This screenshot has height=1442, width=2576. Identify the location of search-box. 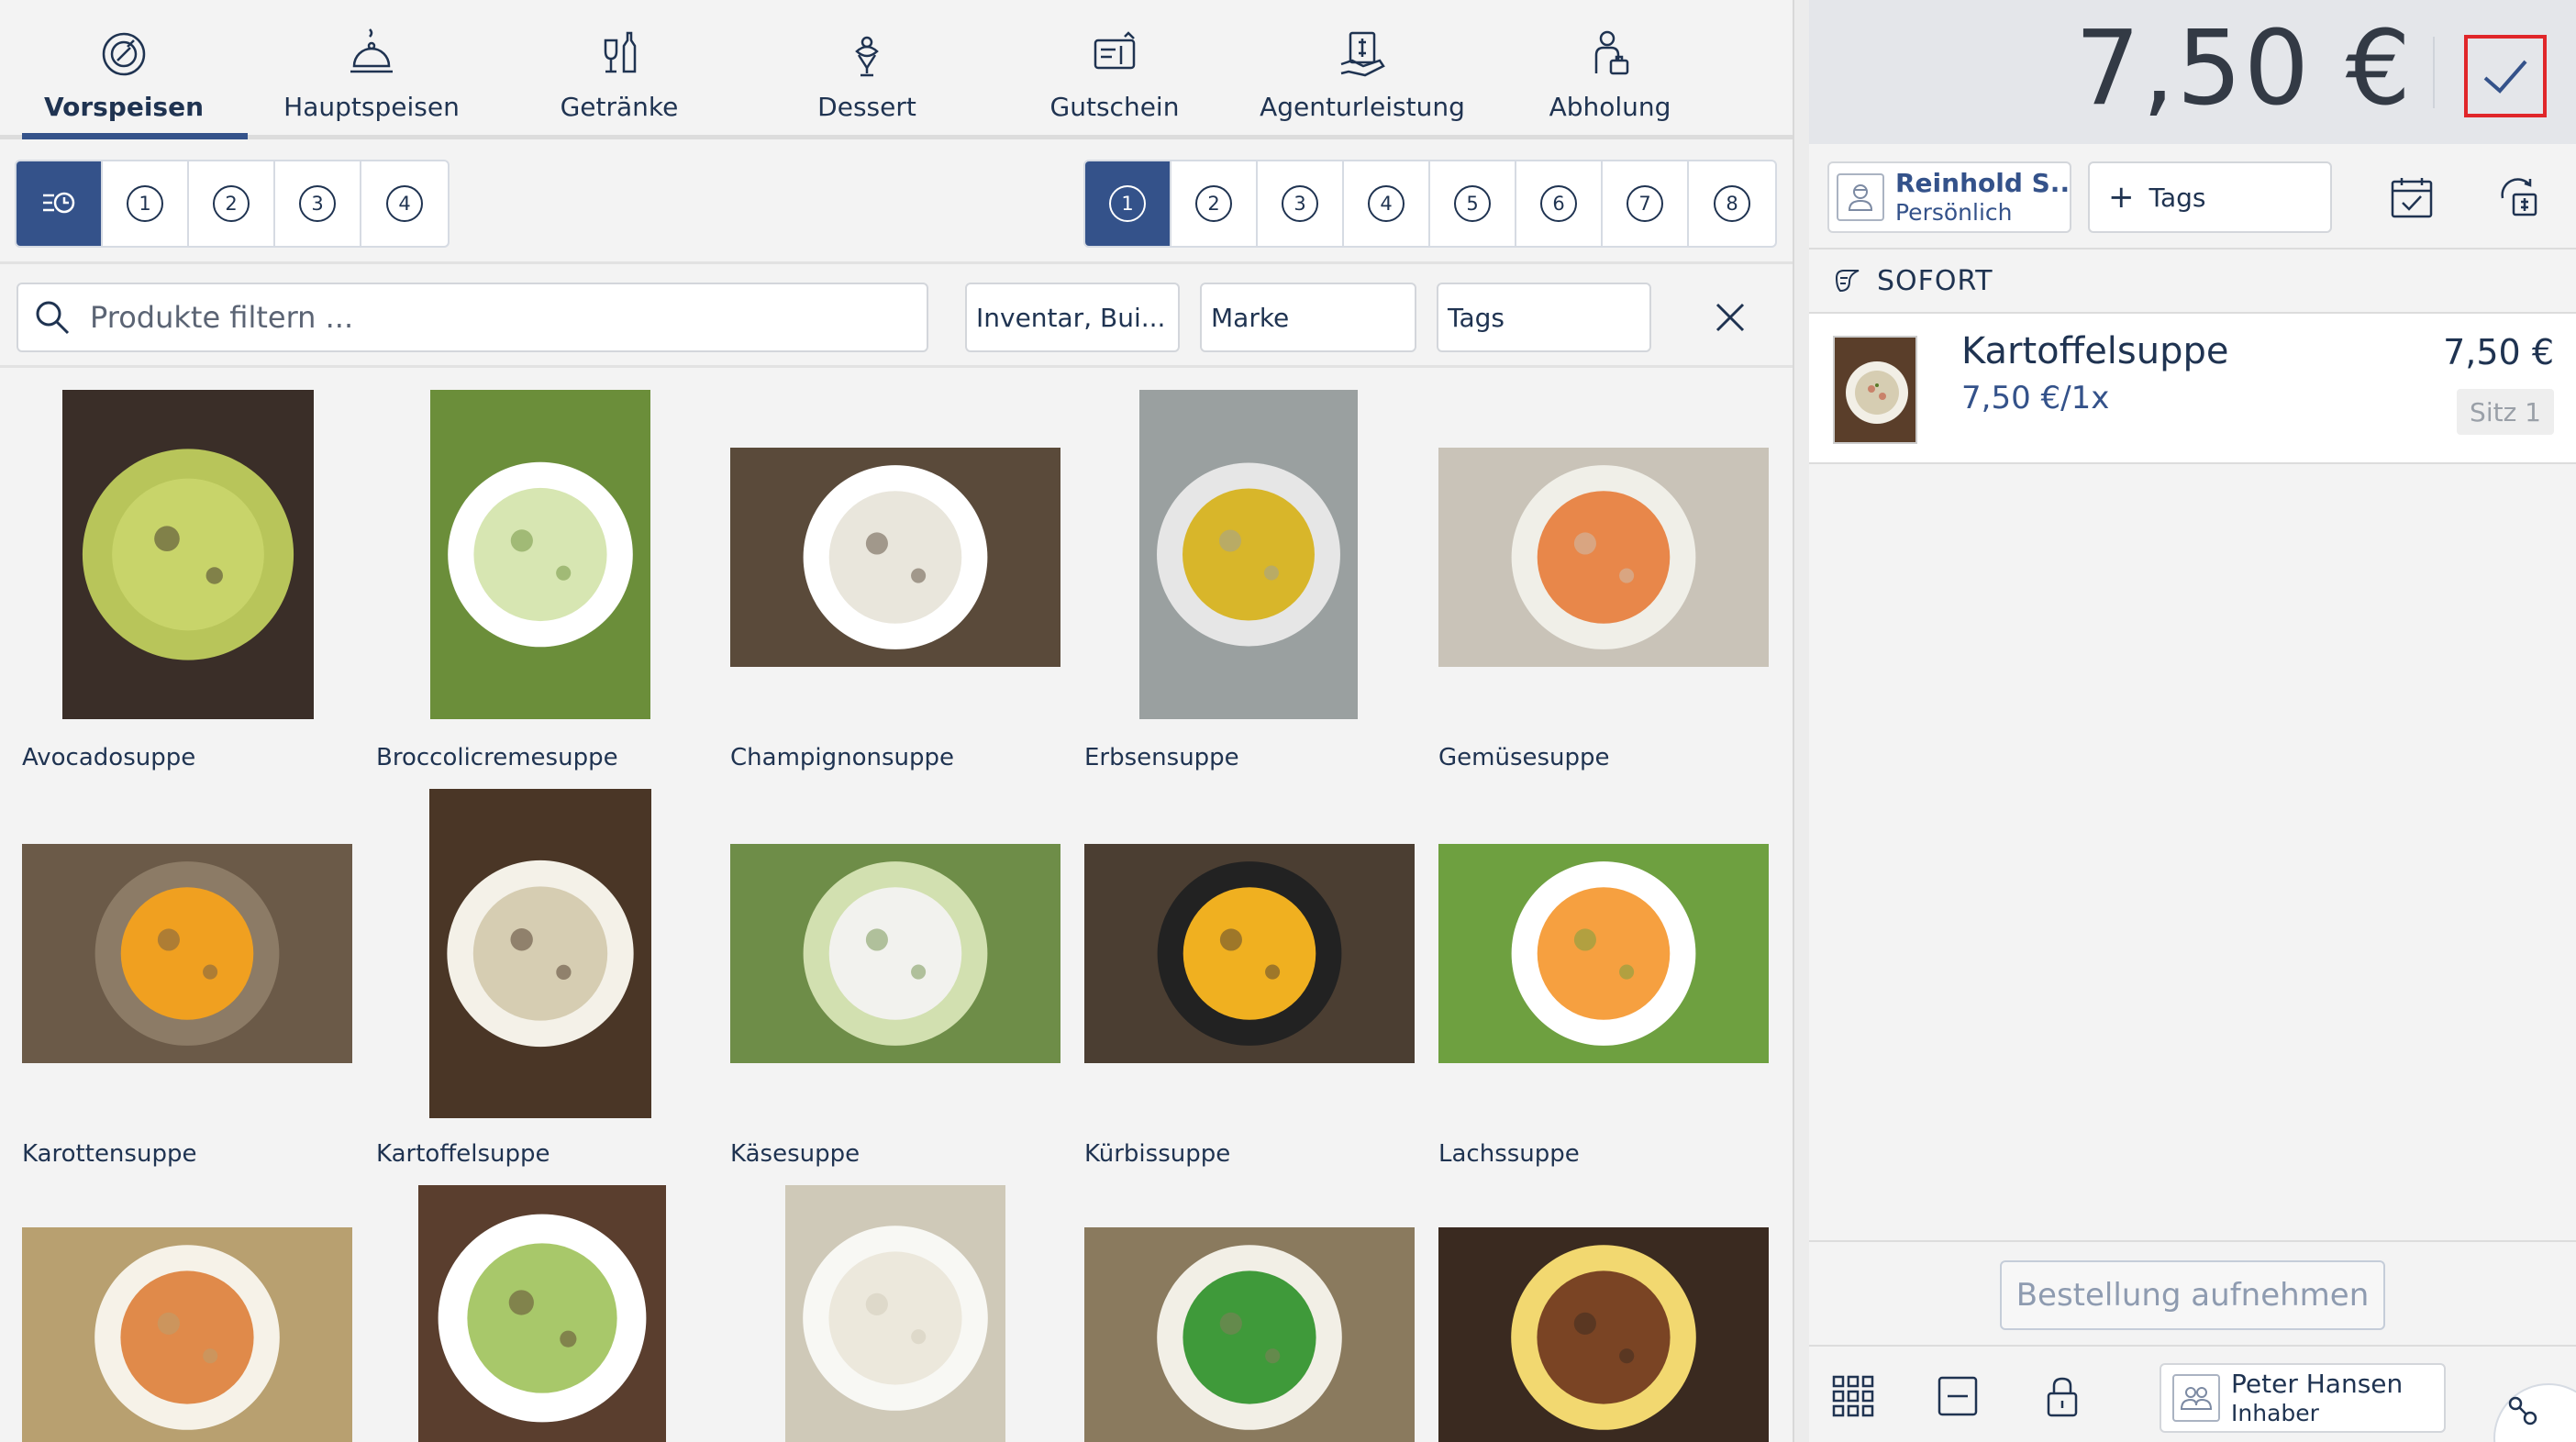
(472, 317).